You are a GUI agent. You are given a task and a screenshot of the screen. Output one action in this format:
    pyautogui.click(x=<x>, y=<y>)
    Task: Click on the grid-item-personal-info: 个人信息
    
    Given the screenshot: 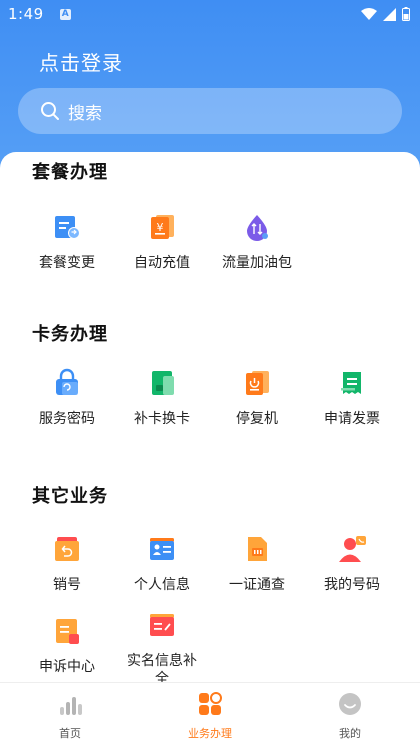 What is the action you would take?
    pyautogui.click(x=162, y=564)
    